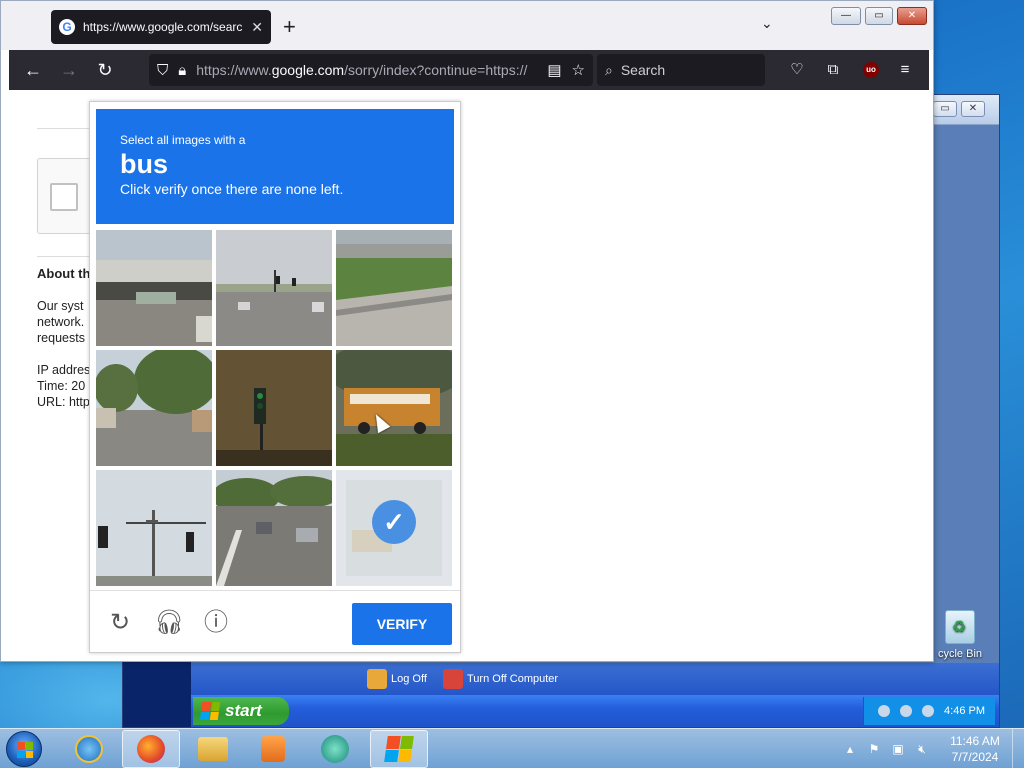  Describe the element at coordinates (257, 27) in the screenshot. I see `tab-close-icon: ✕` at that location.